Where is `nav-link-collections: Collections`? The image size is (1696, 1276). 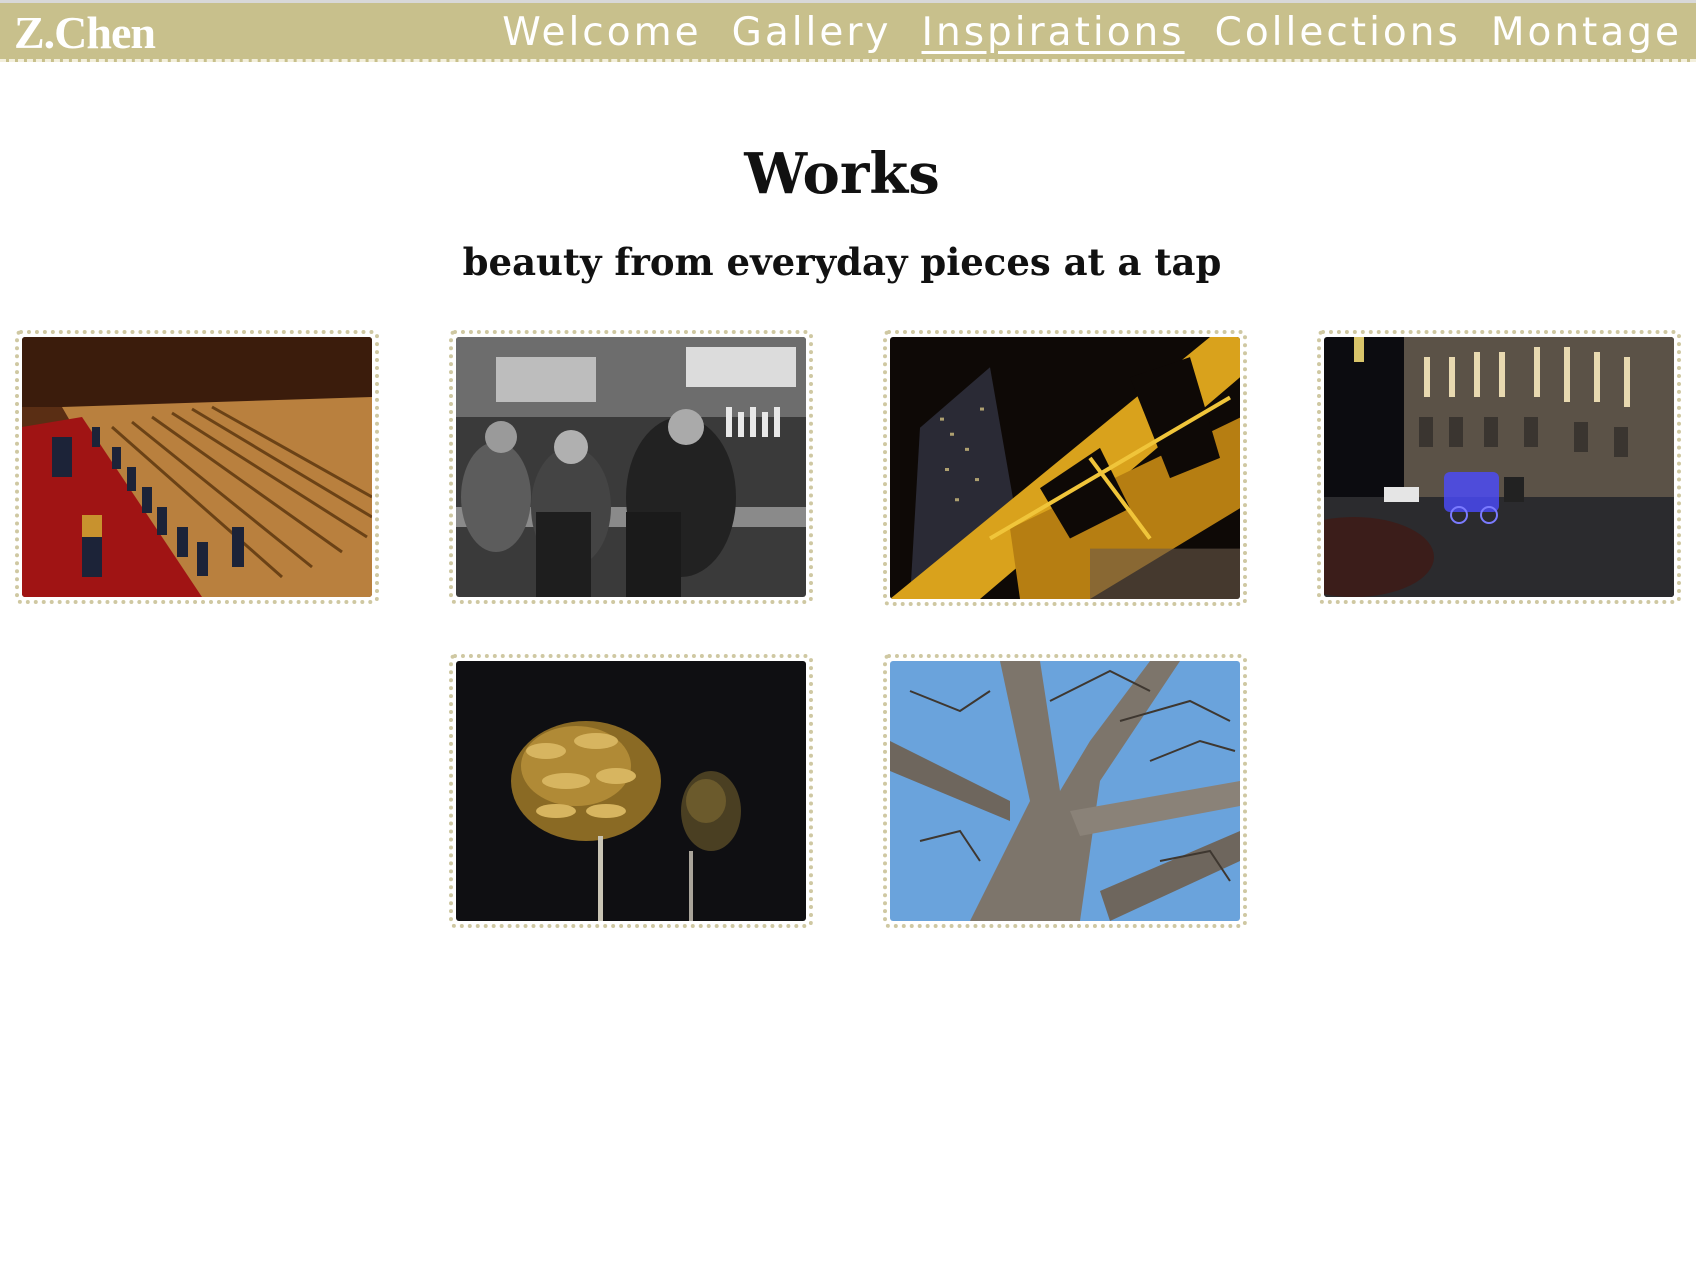
nav-link-collections: Collections is located at coordinates (1338, 33).